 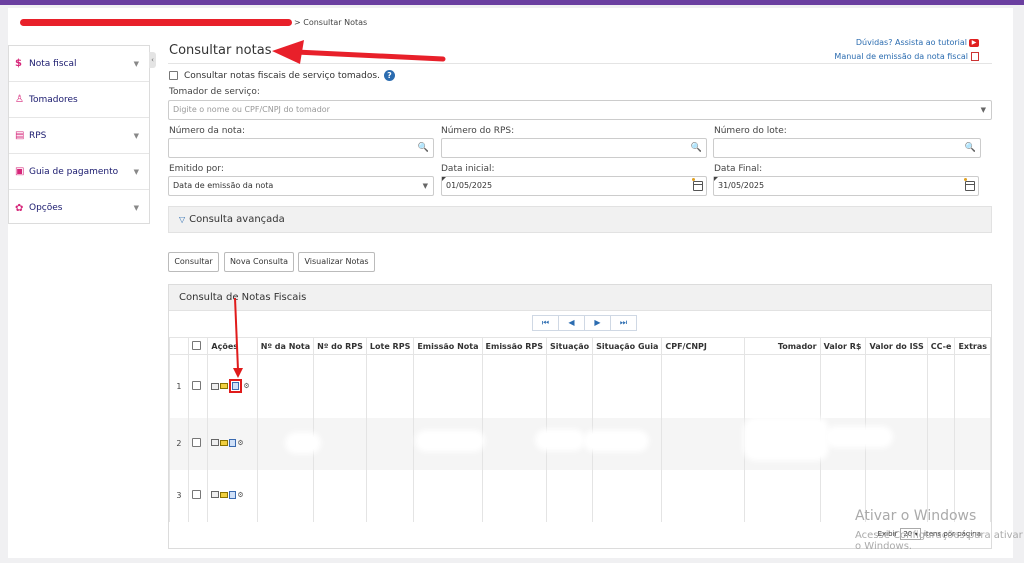 What do you see at coordinates (19, 99) in the screenshot?
I see `user-icon: ♙` at bounding box center [19, 99].